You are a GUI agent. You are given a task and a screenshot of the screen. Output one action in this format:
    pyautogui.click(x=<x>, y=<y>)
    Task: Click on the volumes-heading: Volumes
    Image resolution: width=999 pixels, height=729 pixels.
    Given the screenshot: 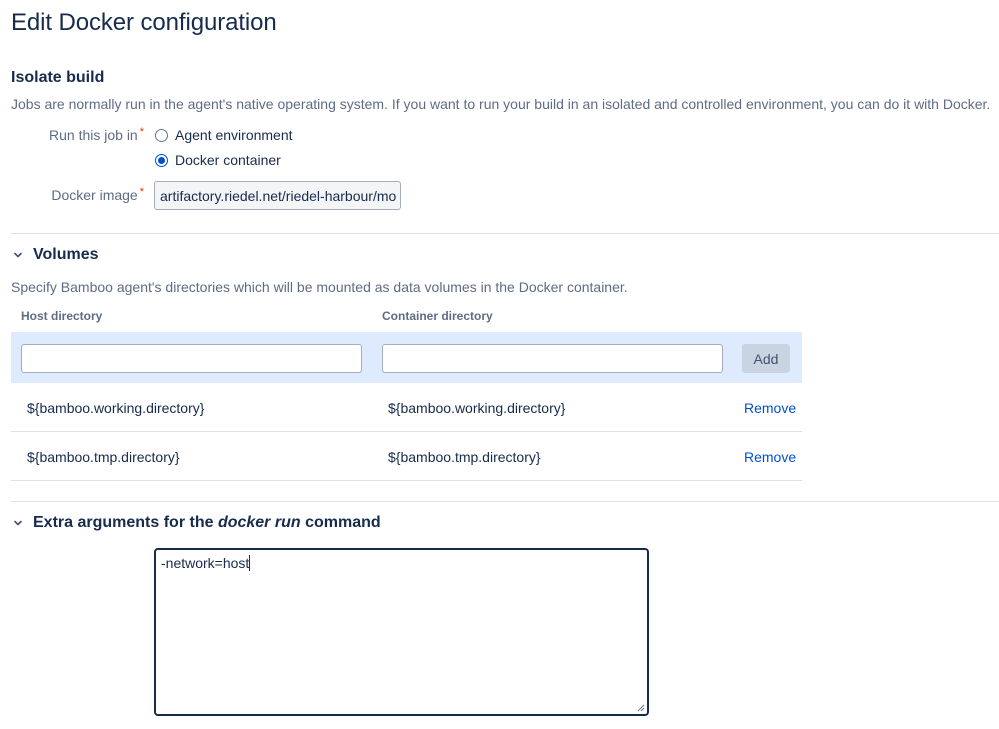 What is the action you would take?
    pyautogui.click(x=66, y=255)
    